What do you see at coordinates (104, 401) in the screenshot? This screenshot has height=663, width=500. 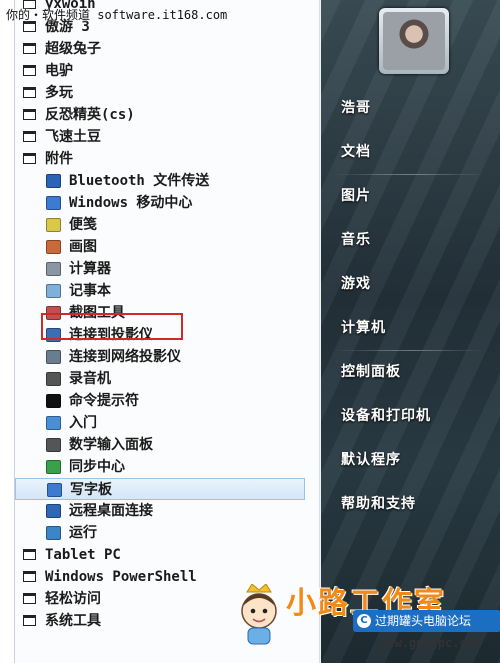 I see `program-label: 命令提示符` at bounding box center [104, 401].